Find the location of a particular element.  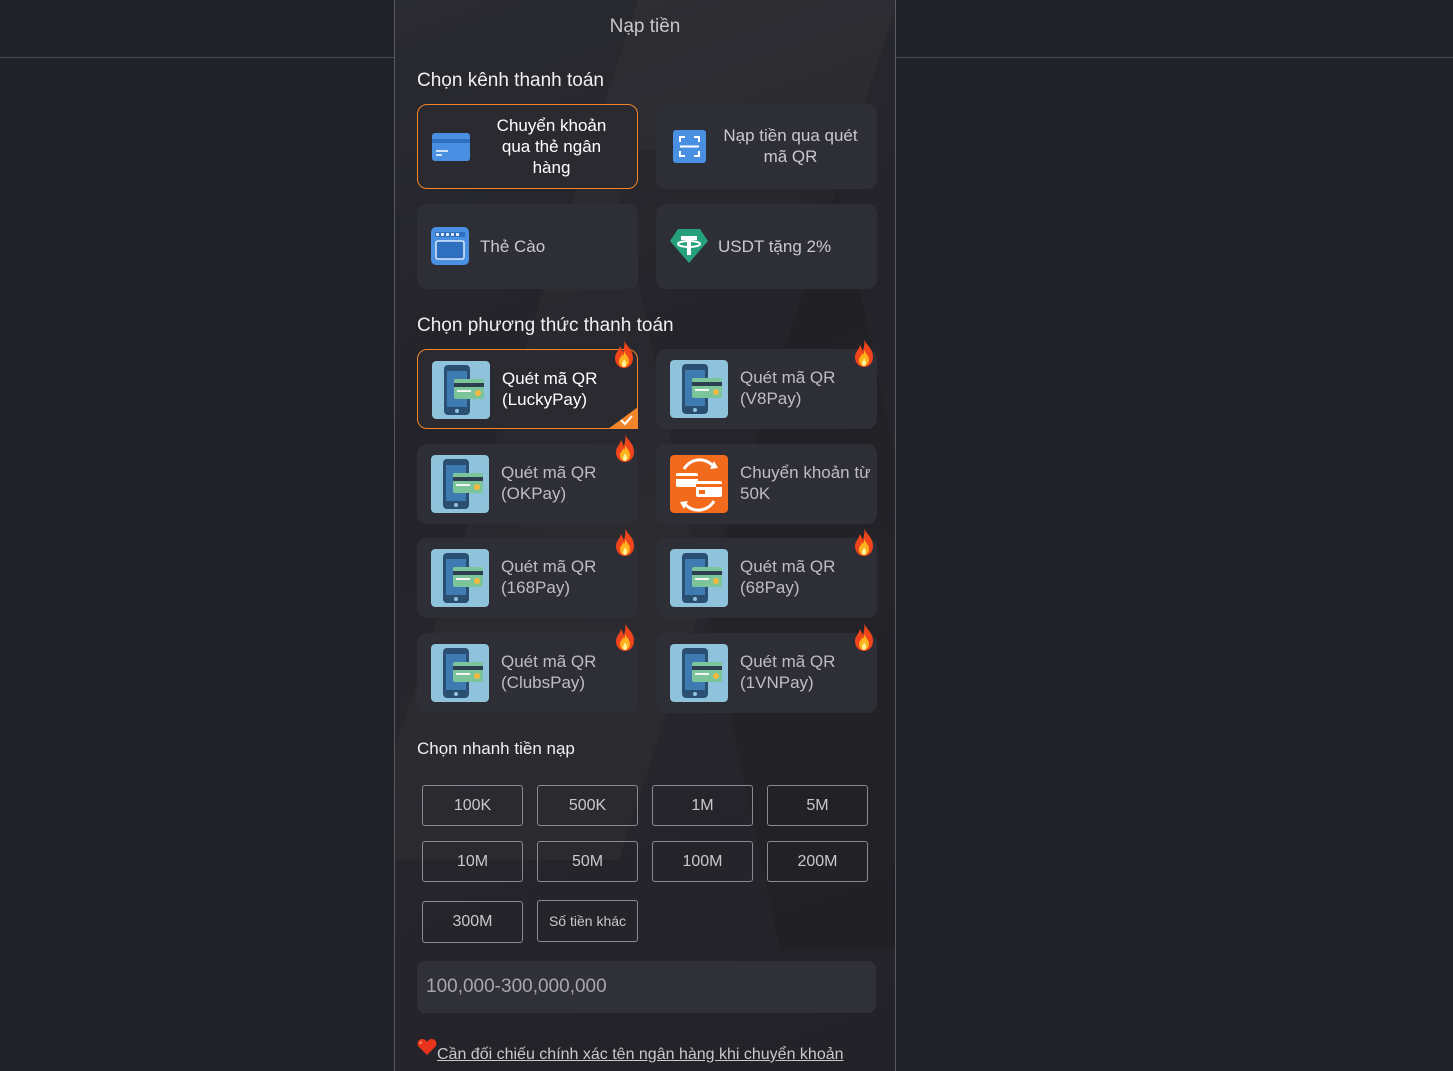

method-label: Quét mã QR (ClubsPay) is located at coordinates (549, 672).